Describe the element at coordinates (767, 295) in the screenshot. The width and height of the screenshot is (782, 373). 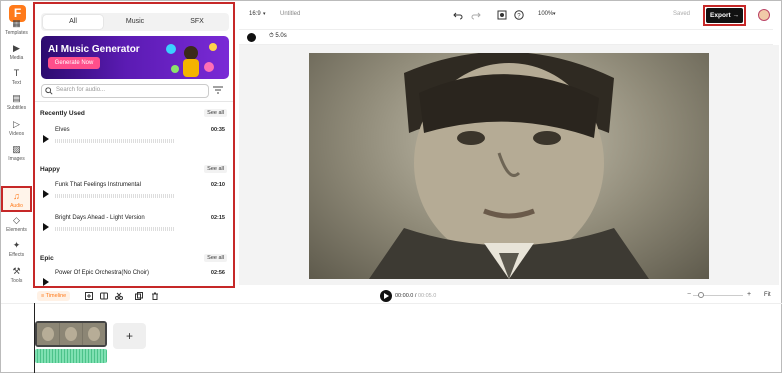
I see `fit-button: Fit` at that location.